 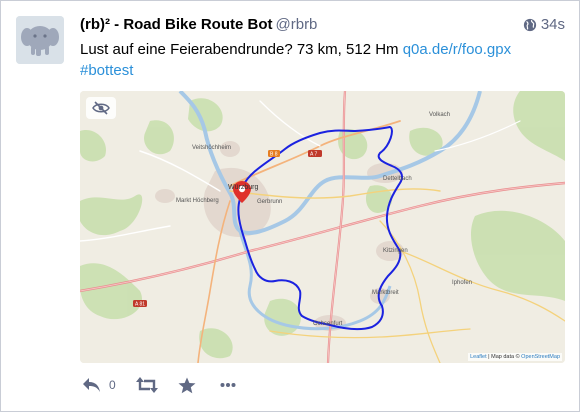 What do you see at coordinates (296, 24) in the screenshot?
I see `account-handle: @rbrb` at bounding box center [296, 24].